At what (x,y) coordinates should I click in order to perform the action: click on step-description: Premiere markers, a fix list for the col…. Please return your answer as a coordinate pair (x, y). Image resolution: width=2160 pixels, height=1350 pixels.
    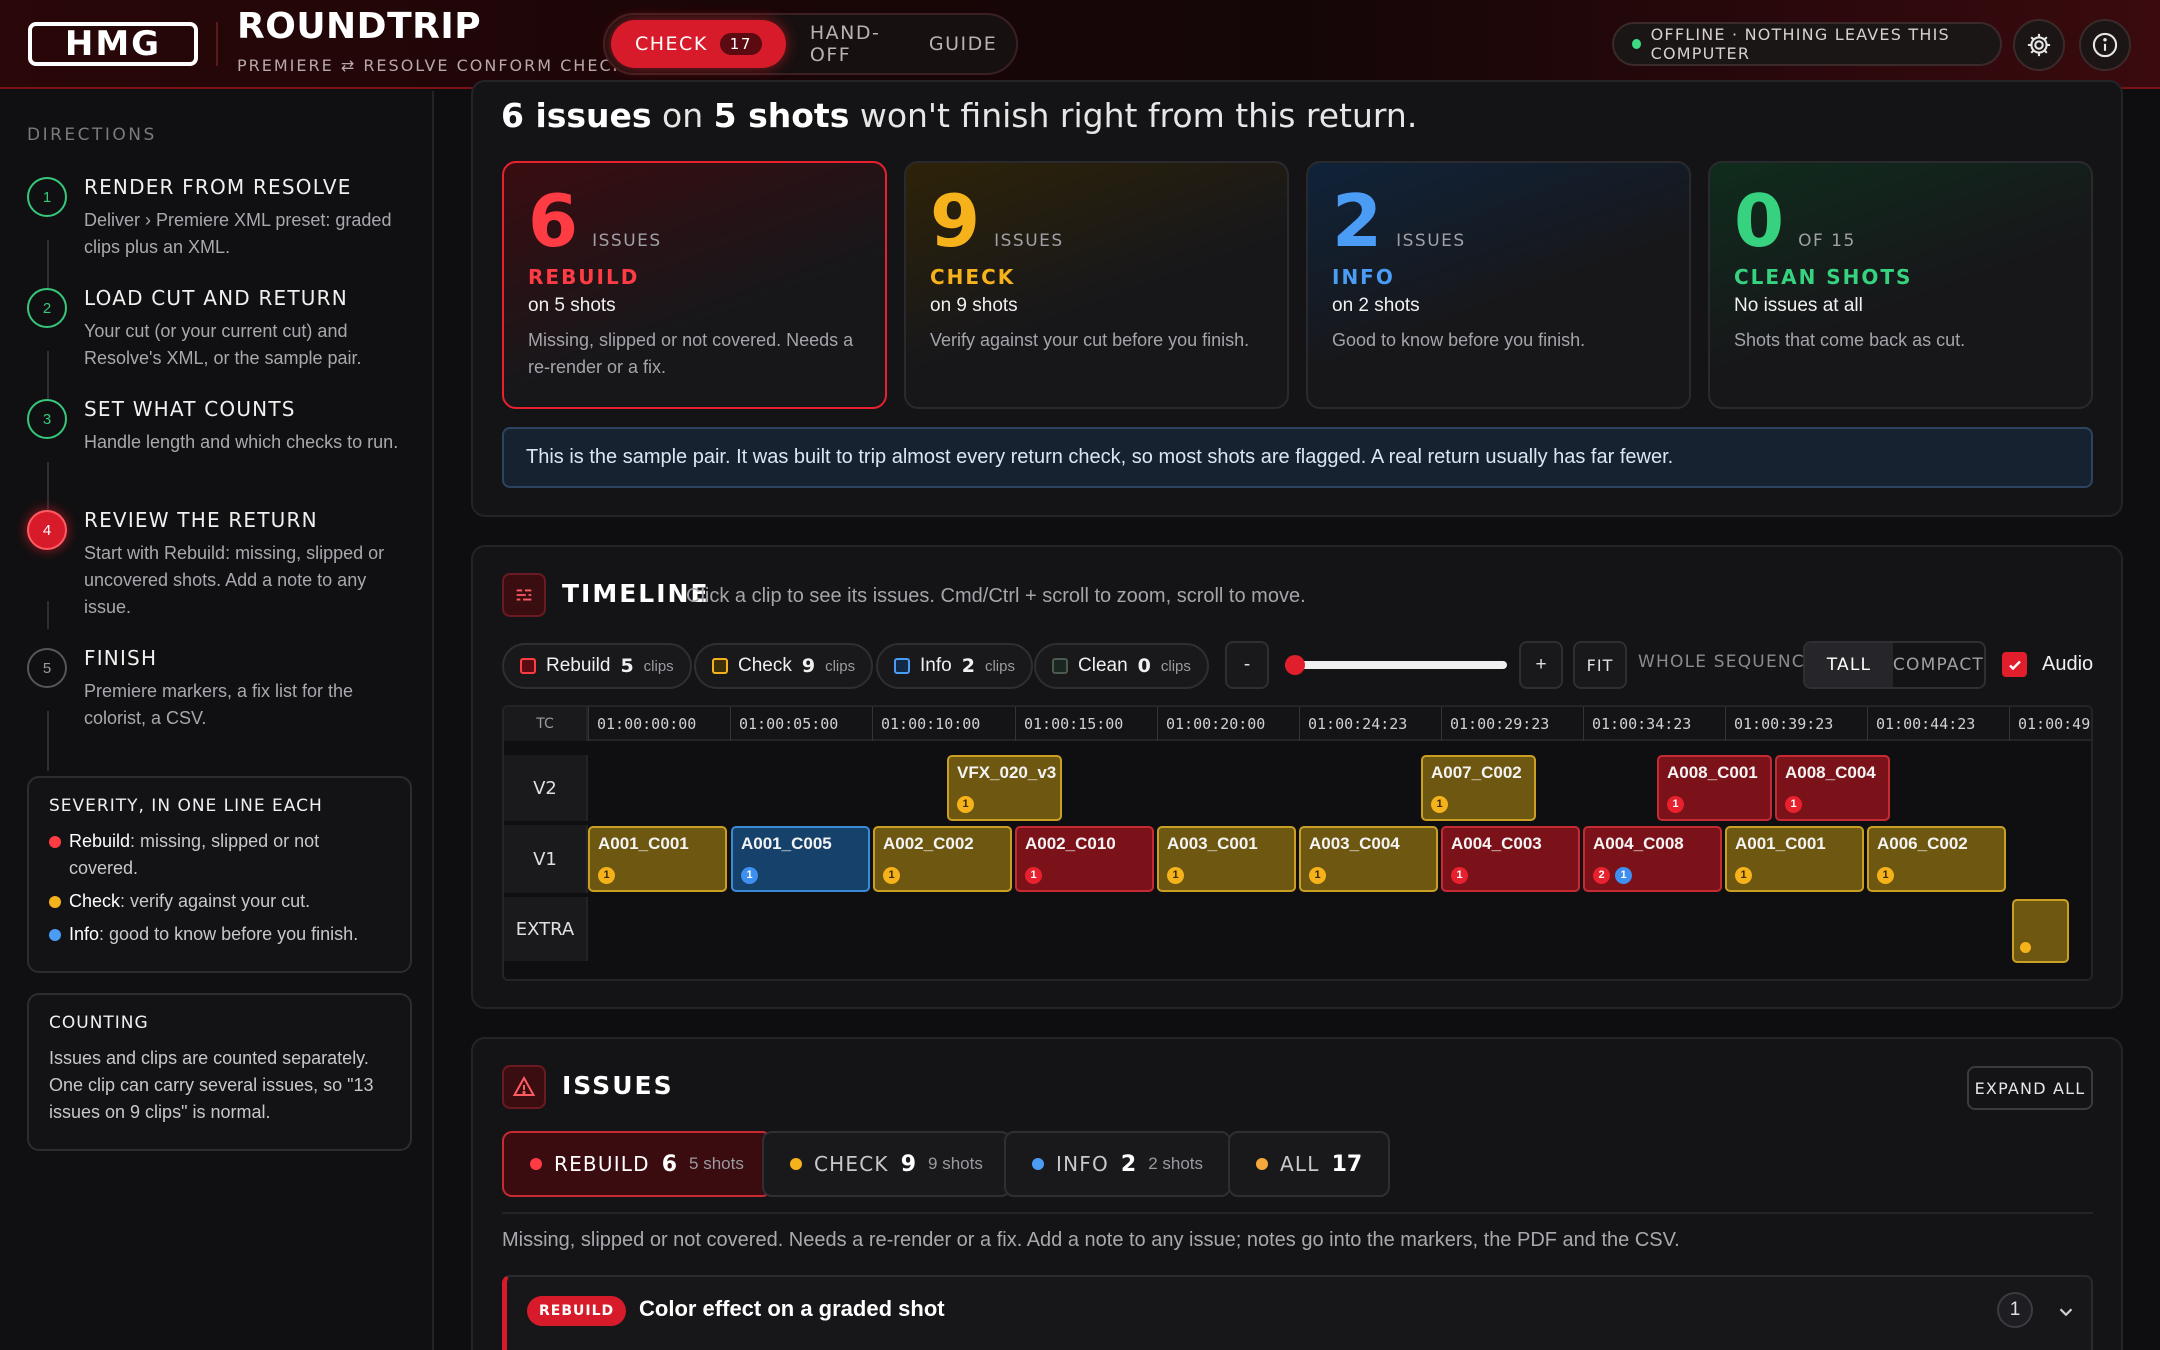
    Looking at the image, I should click on (219, 704).